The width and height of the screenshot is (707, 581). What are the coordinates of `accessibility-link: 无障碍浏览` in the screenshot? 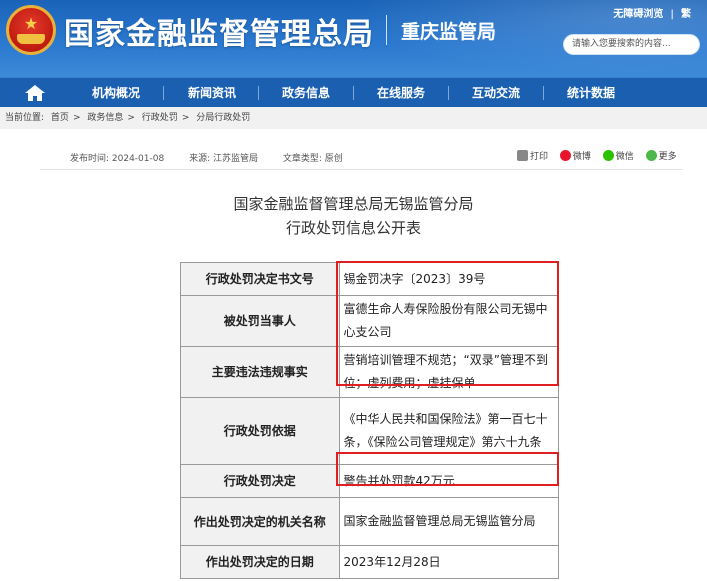 It's located at (638, 14).